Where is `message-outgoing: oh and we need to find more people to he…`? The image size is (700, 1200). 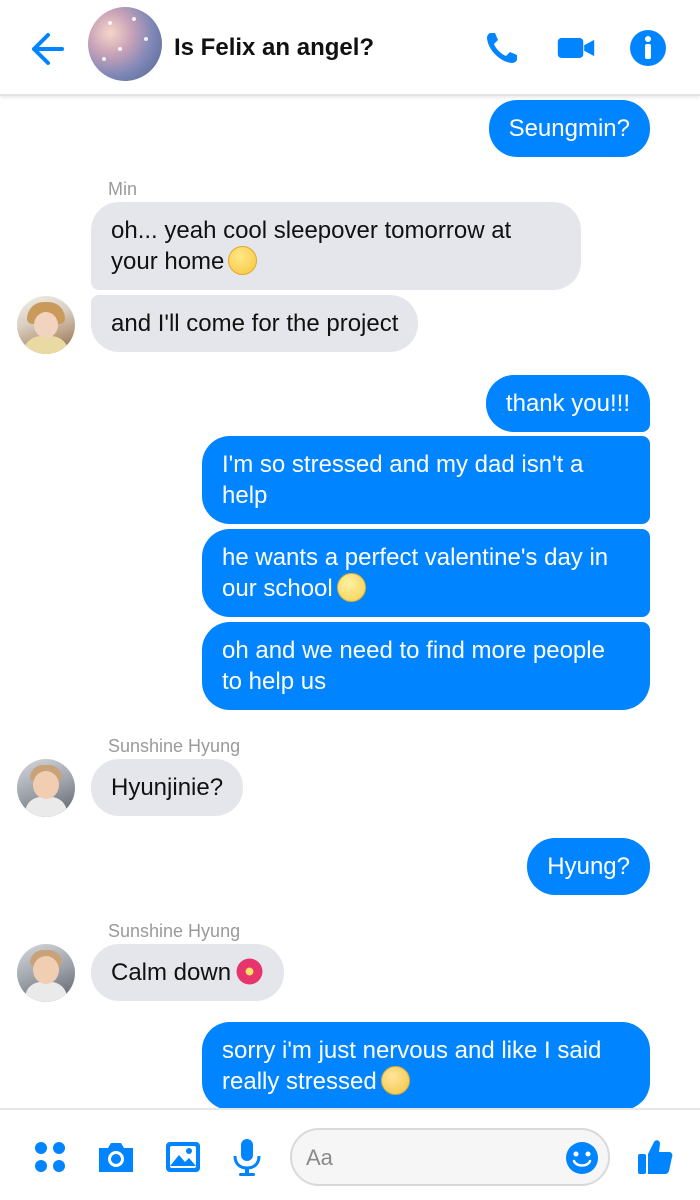
message-outgoing: oh and we need to find more people to he… is located at coordinates (426, 666).